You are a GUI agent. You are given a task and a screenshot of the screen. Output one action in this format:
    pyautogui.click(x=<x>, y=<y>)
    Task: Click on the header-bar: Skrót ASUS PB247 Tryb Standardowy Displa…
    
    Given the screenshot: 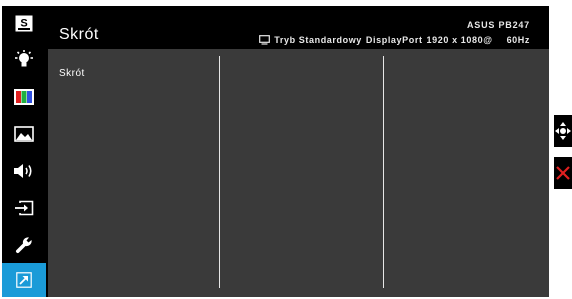 What is the action you would take?
    pyautogui.click(x=298, y=27)
    